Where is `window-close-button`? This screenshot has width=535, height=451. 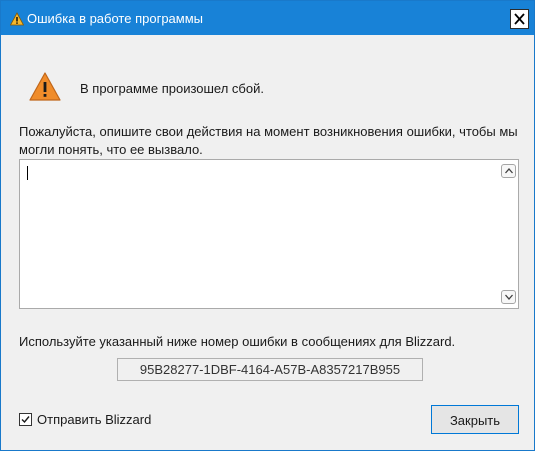
window-close-button is located at coordinates (519, 19).